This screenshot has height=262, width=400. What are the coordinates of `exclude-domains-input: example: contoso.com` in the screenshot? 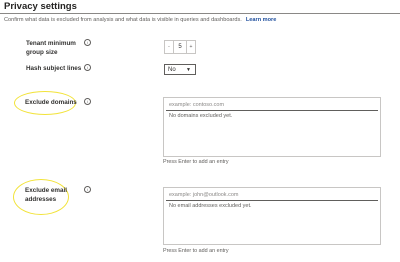 It's located at (272, 105).